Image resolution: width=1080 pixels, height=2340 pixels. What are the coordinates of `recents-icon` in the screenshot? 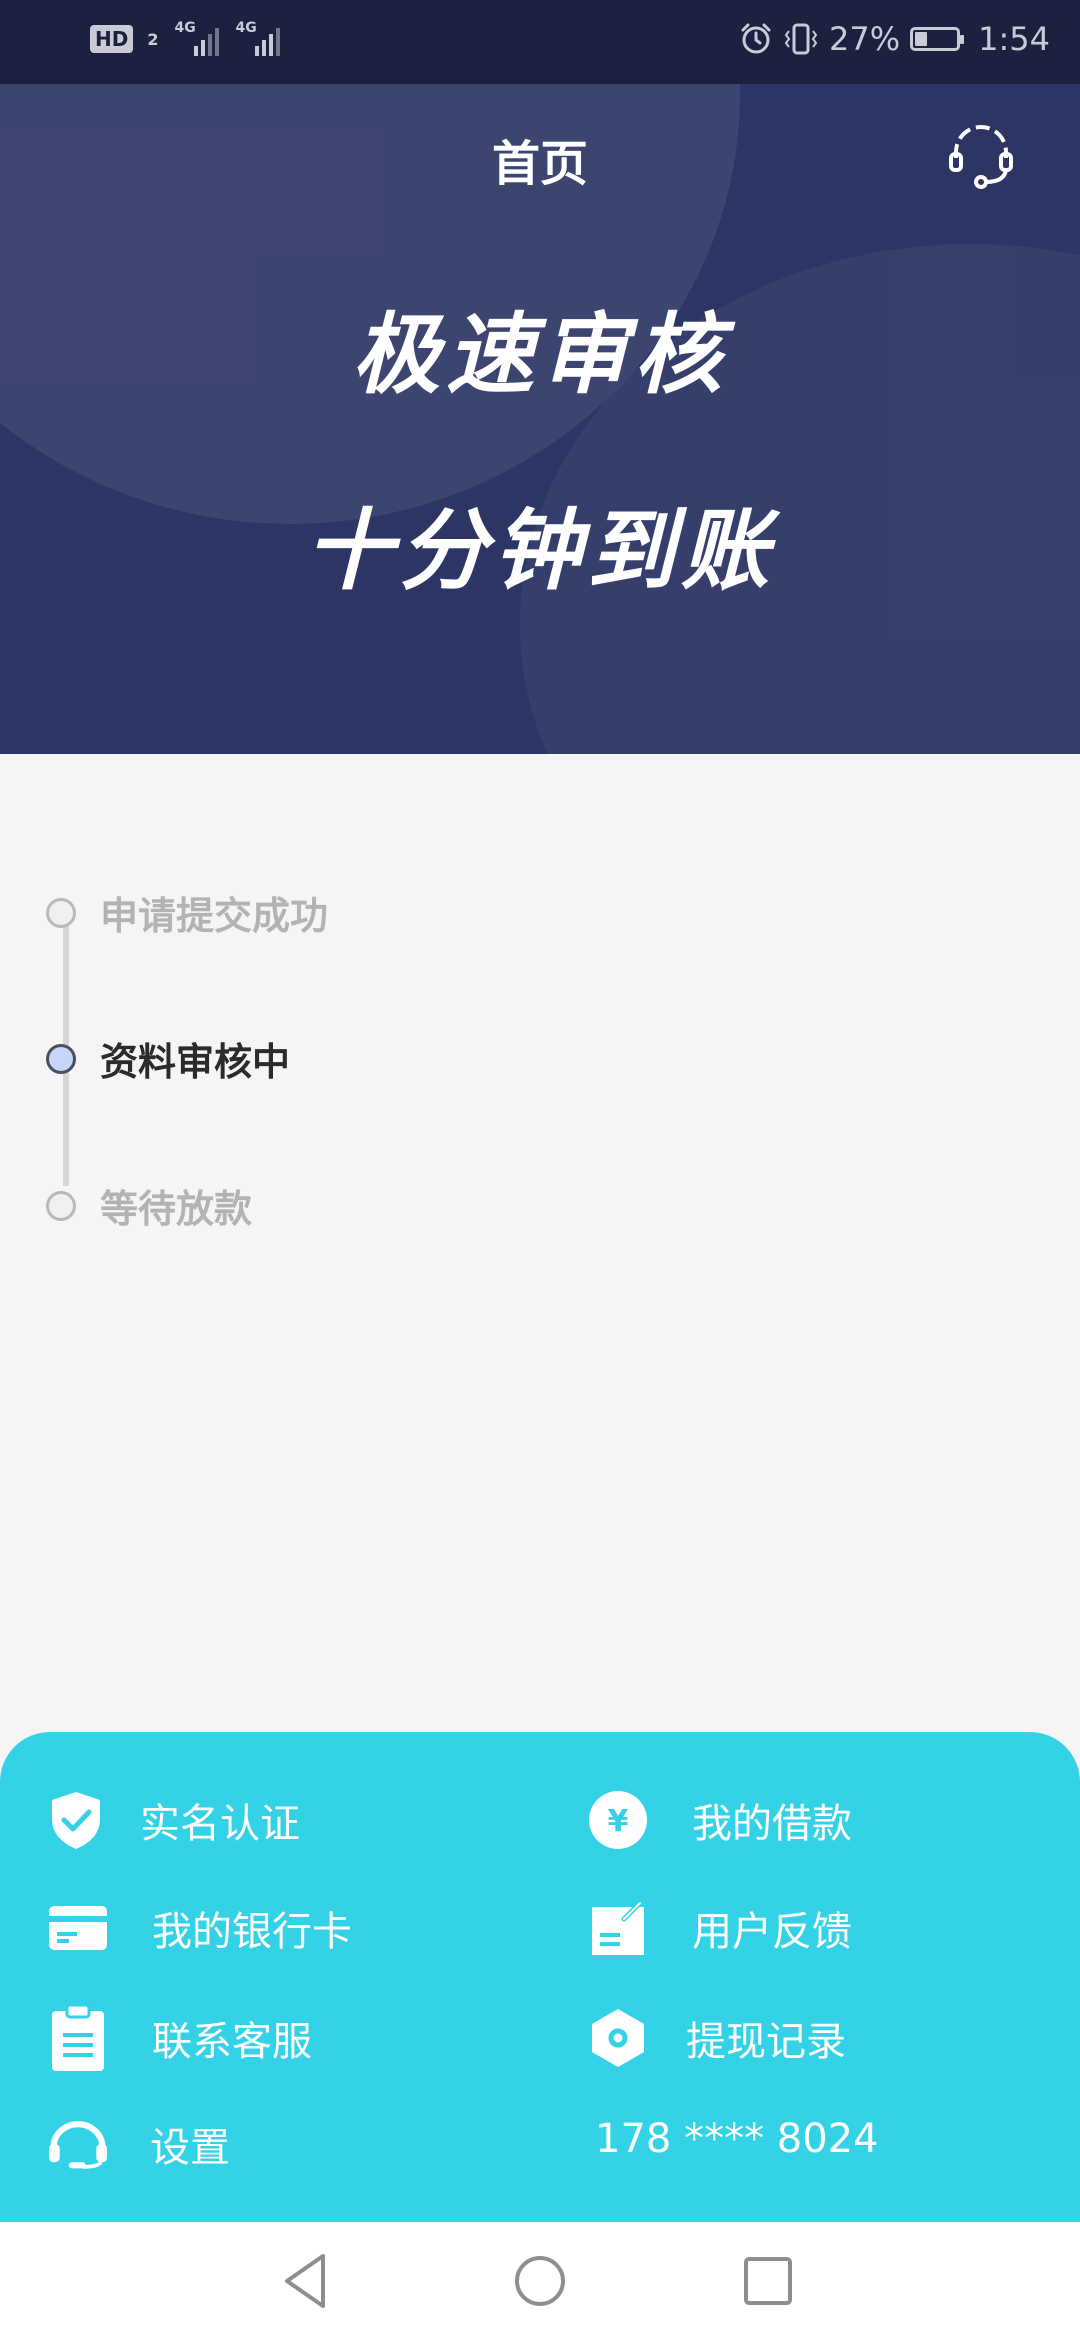 It's located at (768, 2281).